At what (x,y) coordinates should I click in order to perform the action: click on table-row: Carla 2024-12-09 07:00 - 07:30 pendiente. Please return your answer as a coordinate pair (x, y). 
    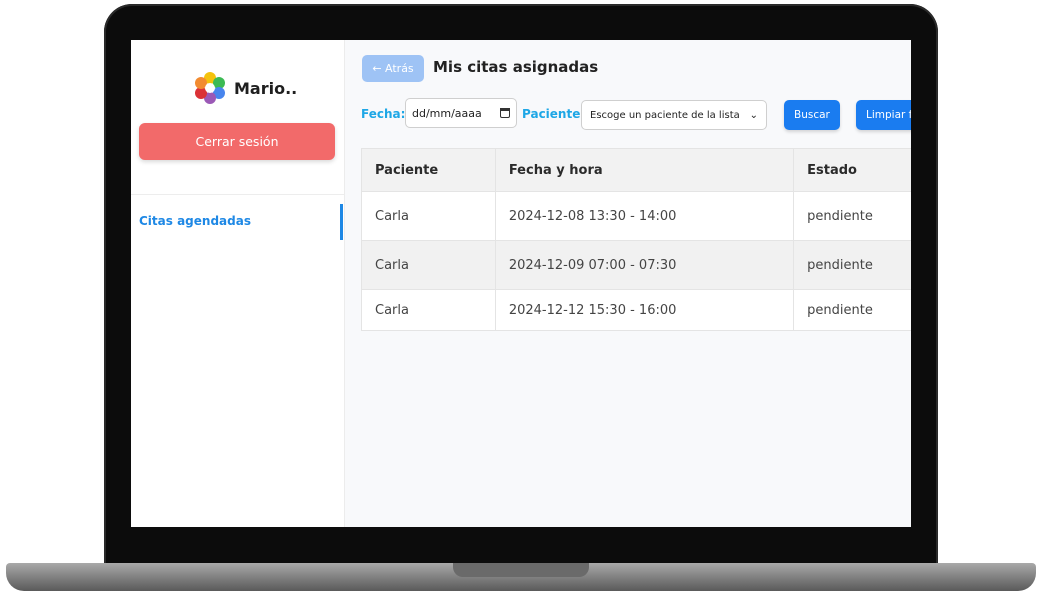
    Looking at the image, I should click on (636, 265).